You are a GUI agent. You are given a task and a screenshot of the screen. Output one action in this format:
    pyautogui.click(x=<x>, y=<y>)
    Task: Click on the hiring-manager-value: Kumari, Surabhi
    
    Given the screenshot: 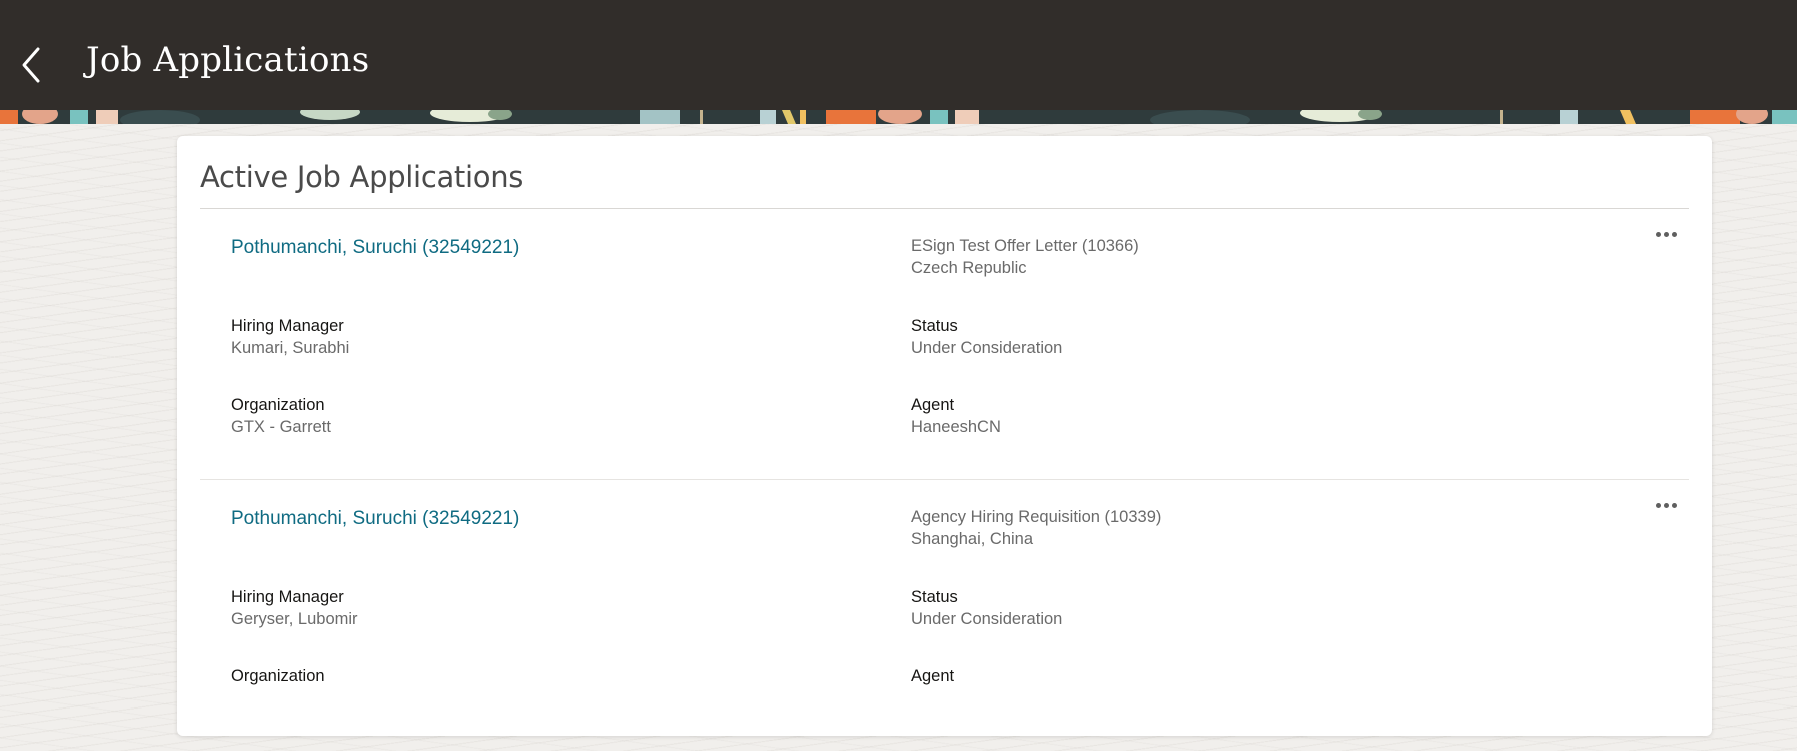 What is the action you would take?
    pyautogui.click(x=290, y=348)
    